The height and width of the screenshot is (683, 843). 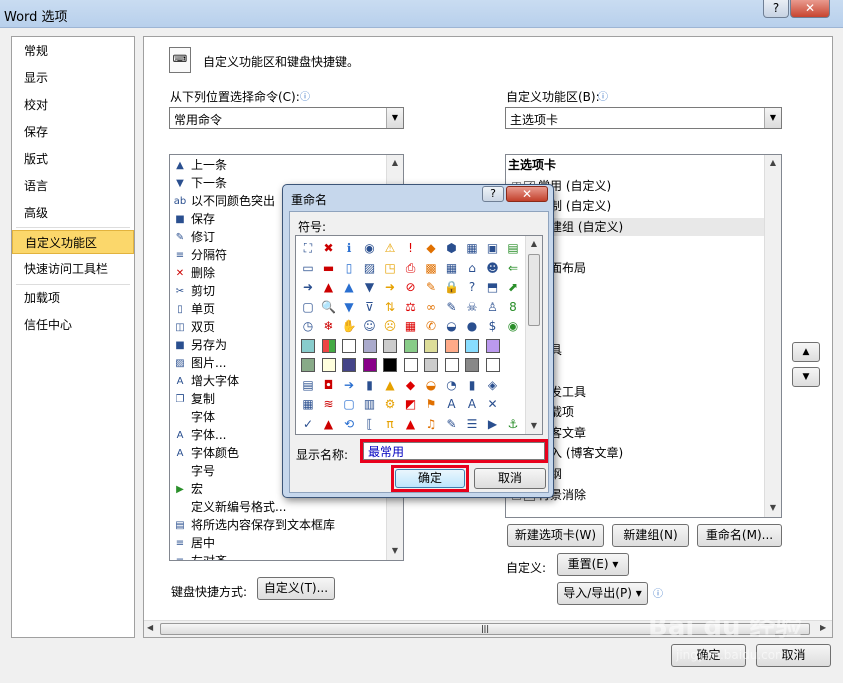 What do you see at coordinates (472, 287) in the screenshot?
I see `symbol-cell: ?` at bounding box center [472, 287].